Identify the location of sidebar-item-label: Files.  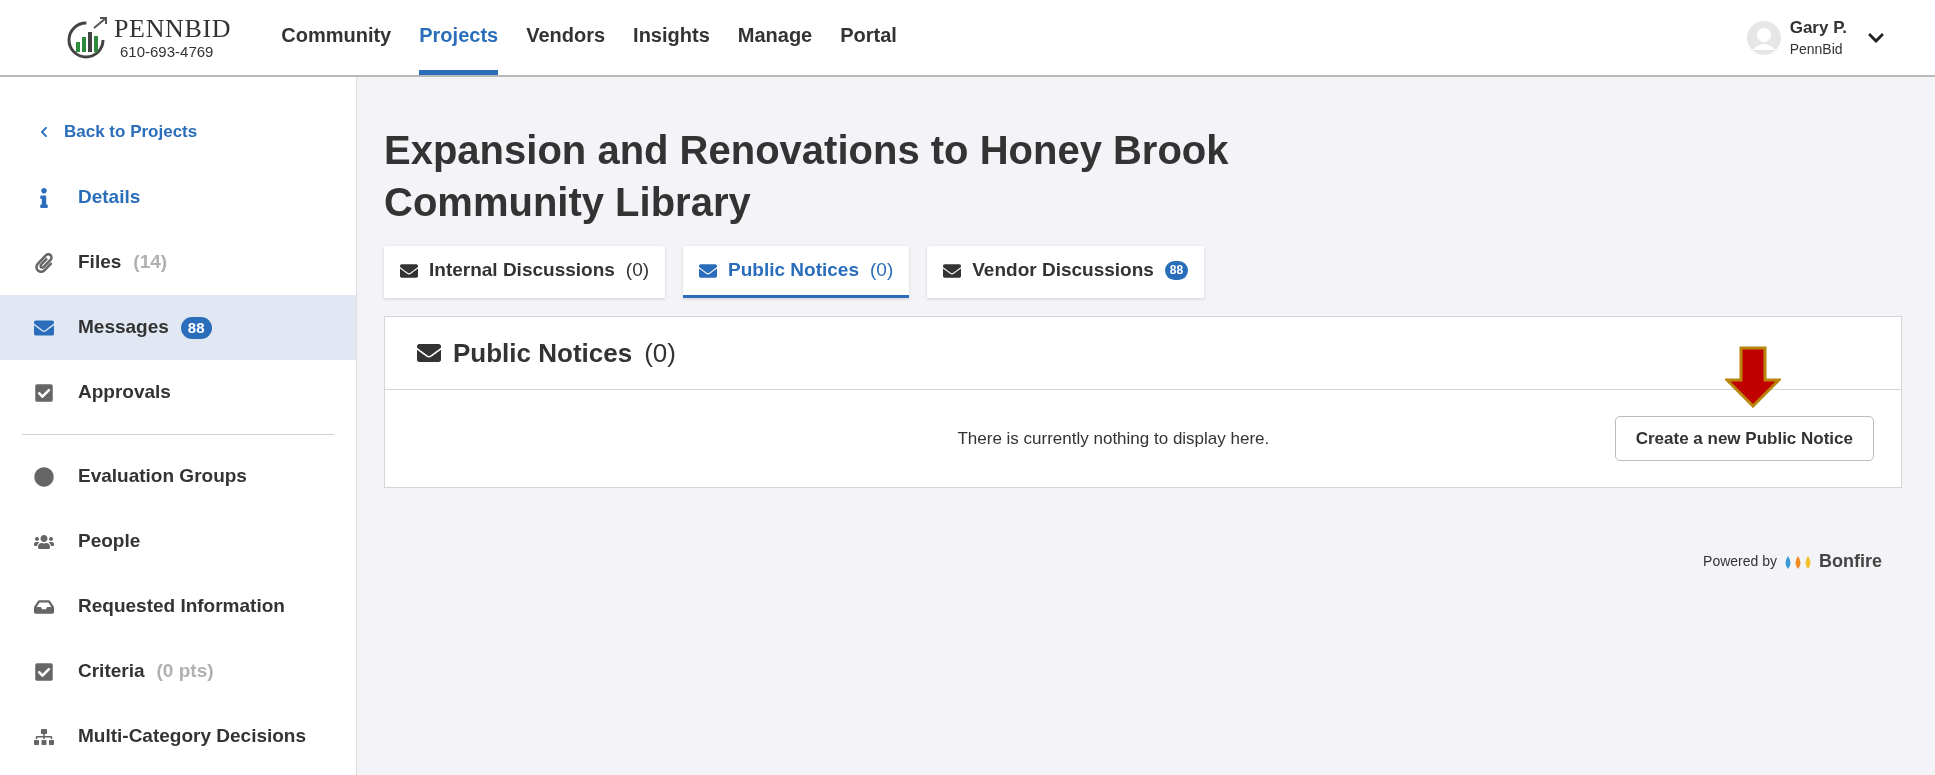
(100, 262).